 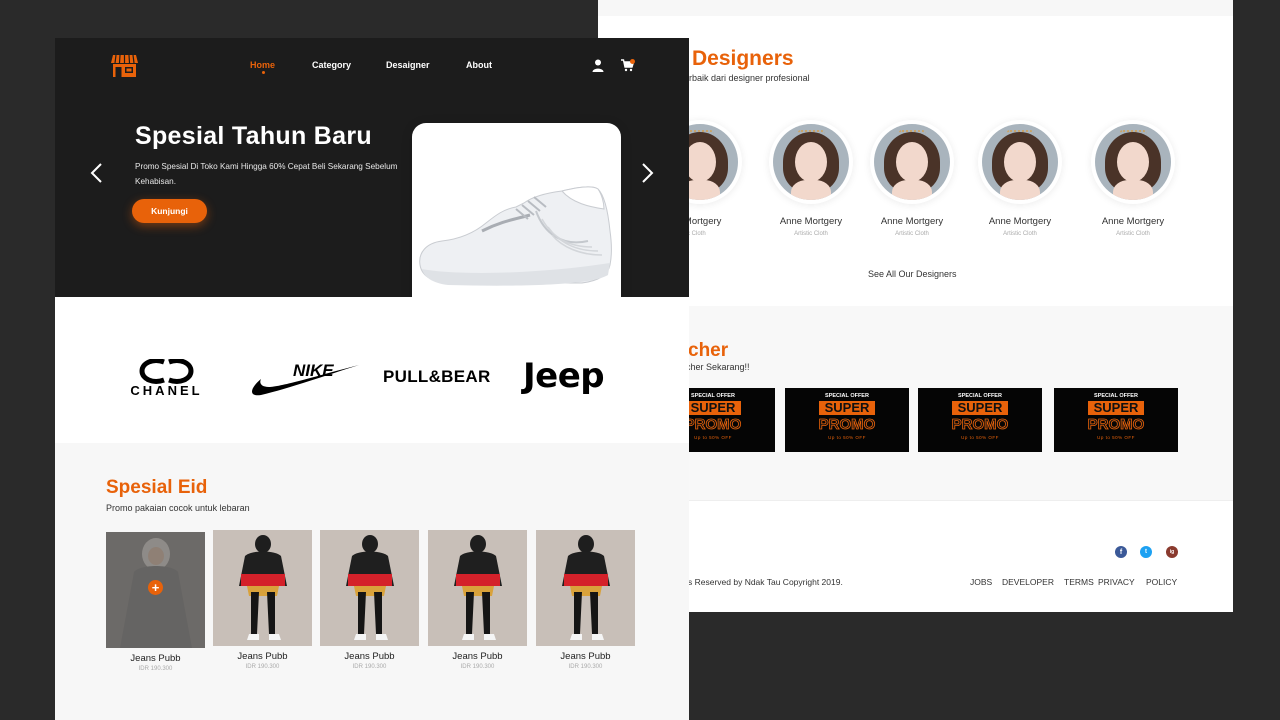 I want to click on voucher-title: cher, so click(x=708, y=350).